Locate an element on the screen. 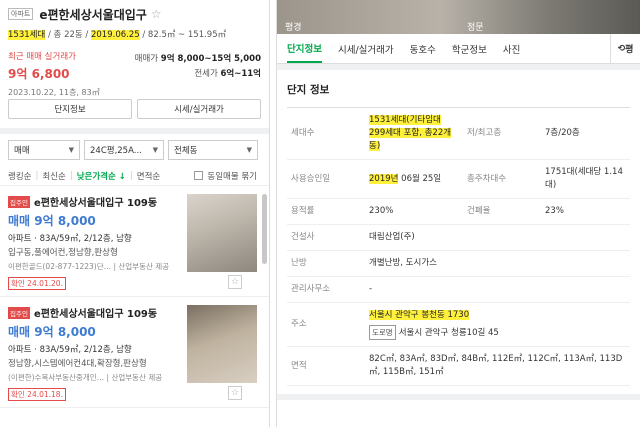  listing-agent: (이편한)수복사부동산중개인… | 산업부동산 제공 is located at coordinates (85, 377).